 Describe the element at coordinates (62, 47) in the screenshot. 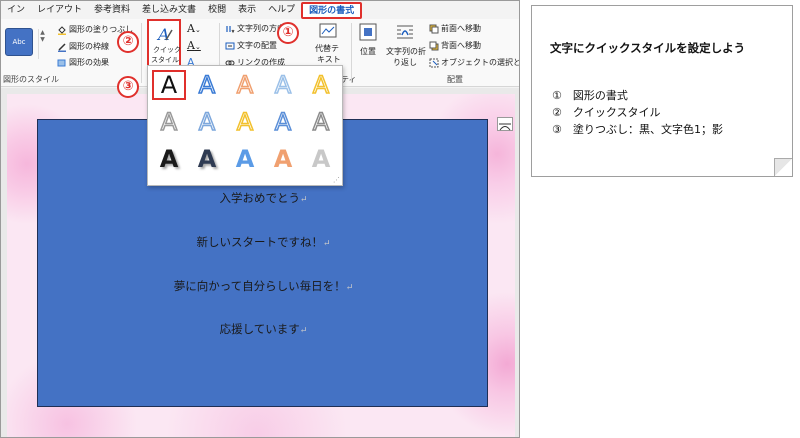

I see `outline-pen-icon` at that location.